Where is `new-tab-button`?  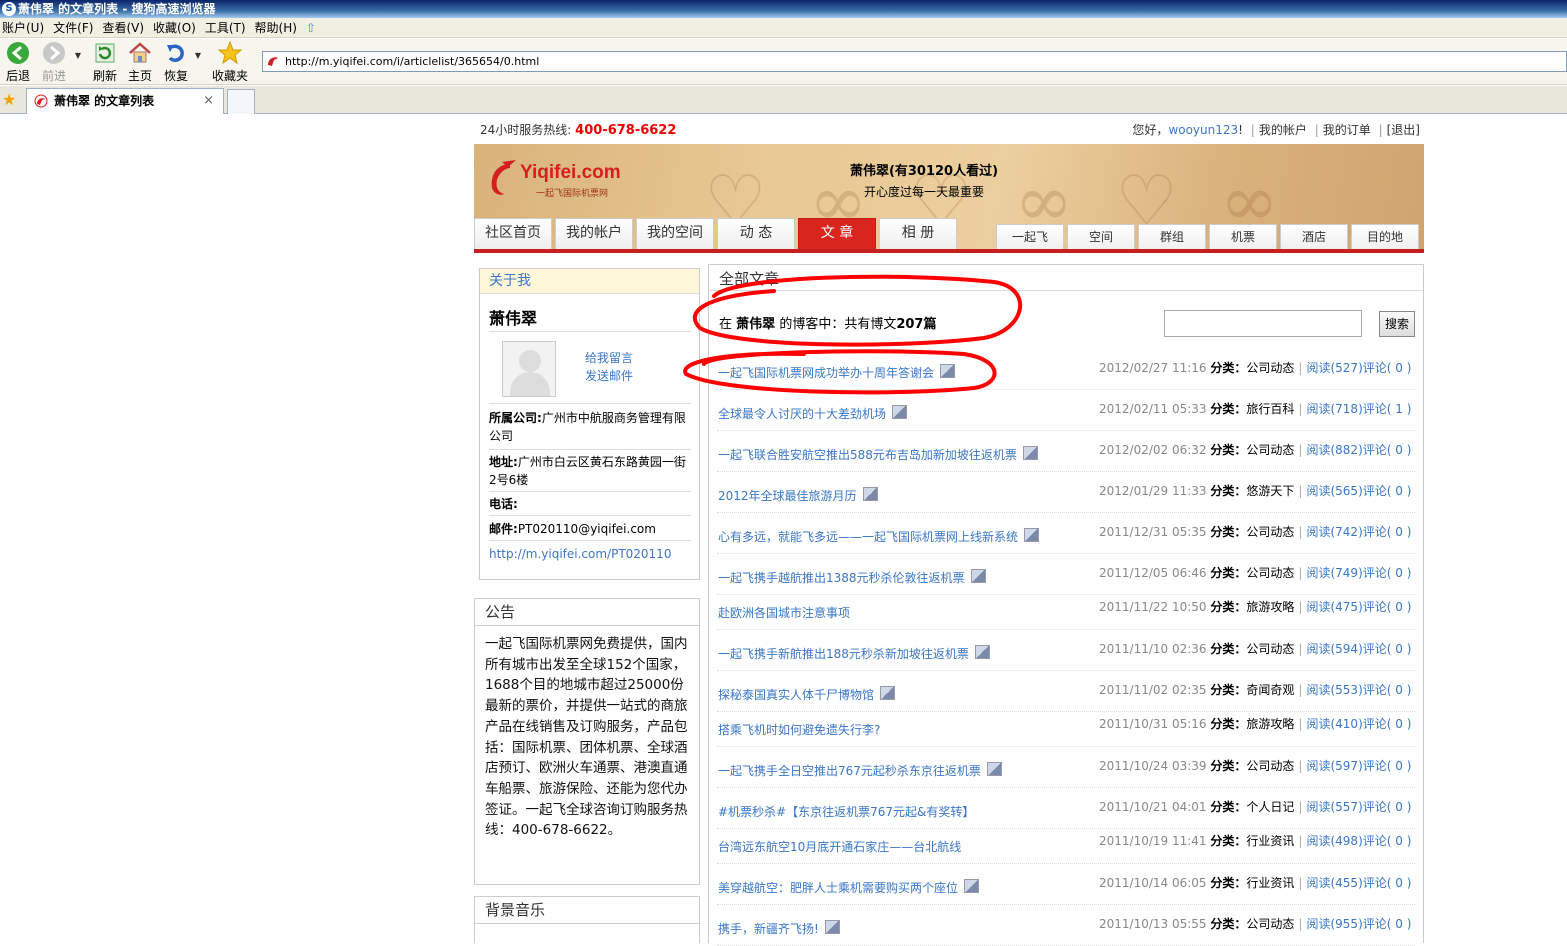 new-tab-button is located at coordinates (241, 101).